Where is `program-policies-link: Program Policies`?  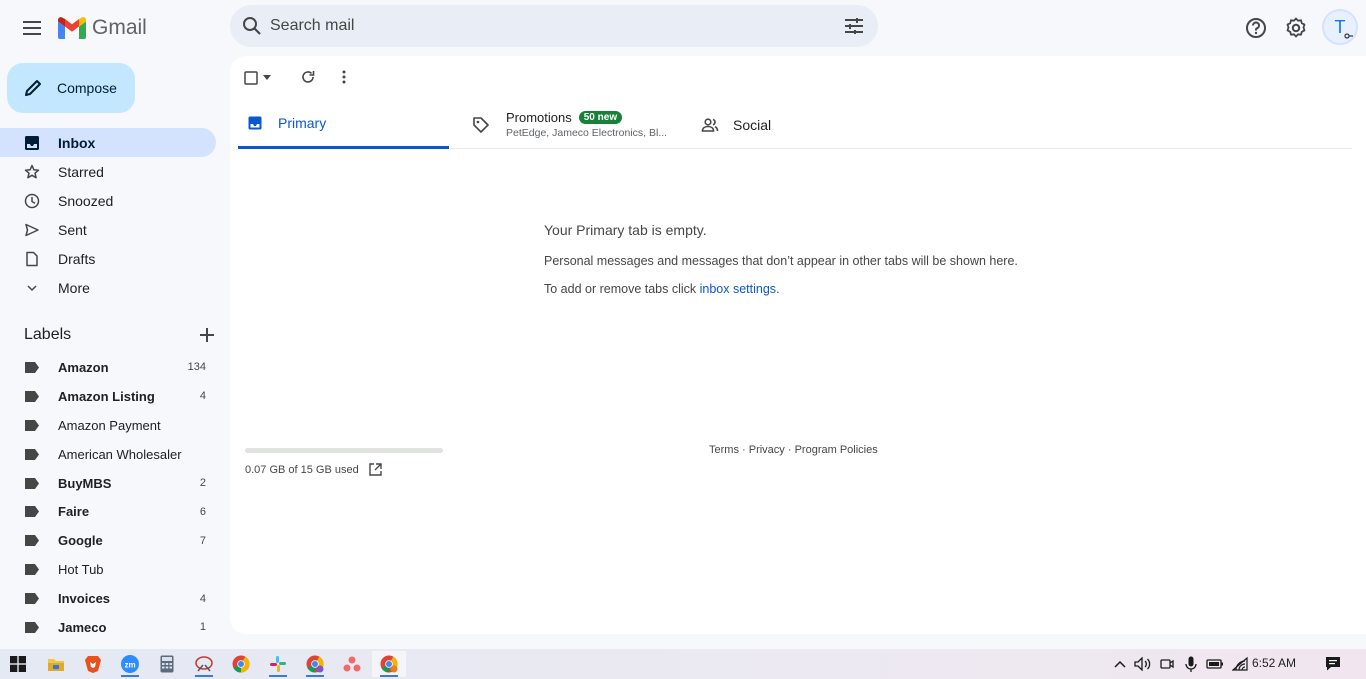
program-policies-link: Program Policies is located at coordinates (836, 450).